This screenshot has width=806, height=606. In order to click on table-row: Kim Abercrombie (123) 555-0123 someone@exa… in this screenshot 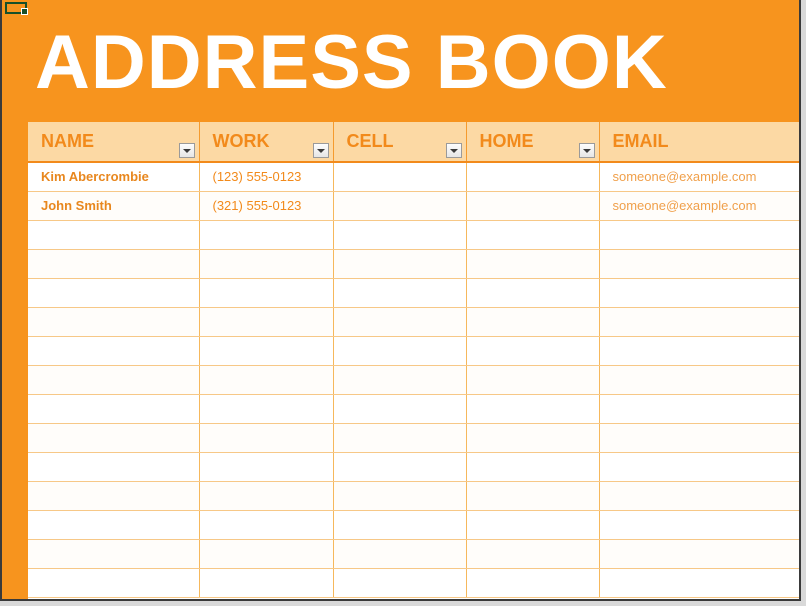, I will do `click(413, 177)`.